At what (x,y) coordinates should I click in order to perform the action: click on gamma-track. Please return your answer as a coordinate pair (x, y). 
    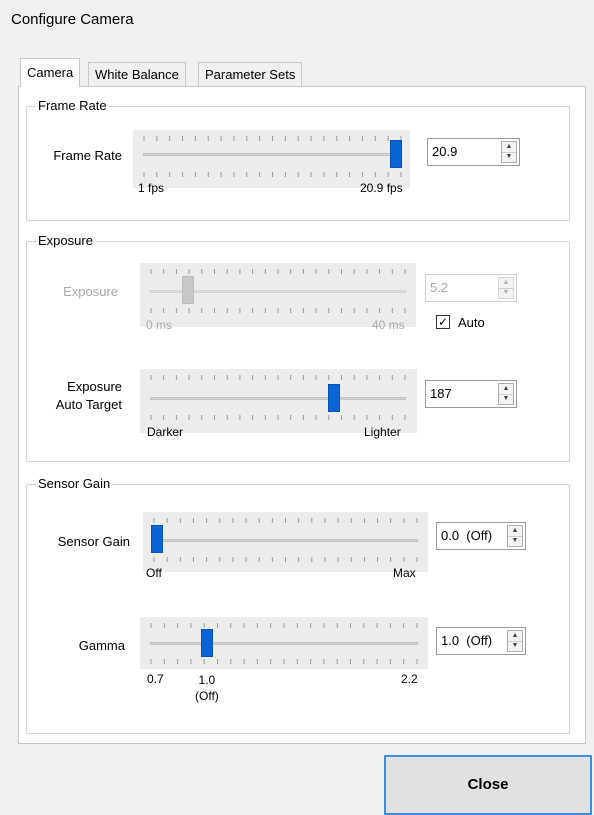
    Looking at the image, I should click on (284, 643).